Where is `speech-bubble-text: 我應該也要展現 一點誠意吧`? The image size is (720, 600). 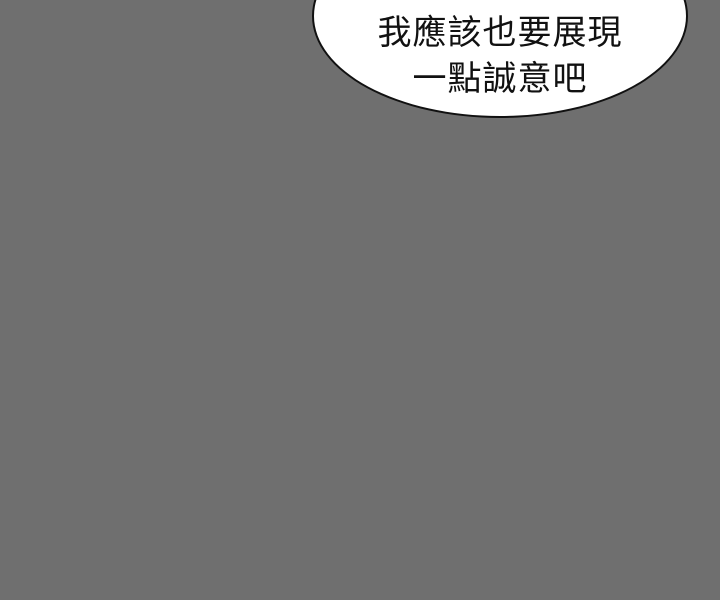
speech-bubble-text: 我應該也要展現 一點誠意吧 is located at coordinates (500, 56).